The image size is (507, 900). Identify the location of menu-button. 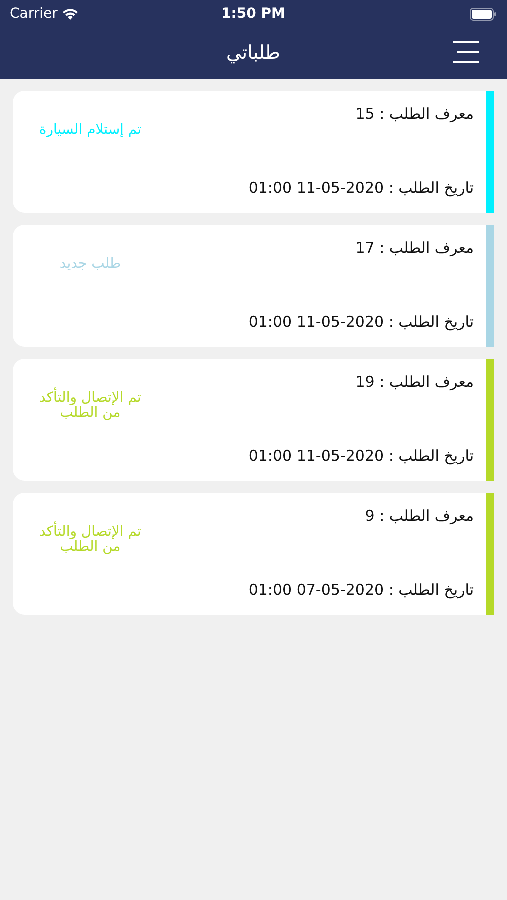
(466, 52).